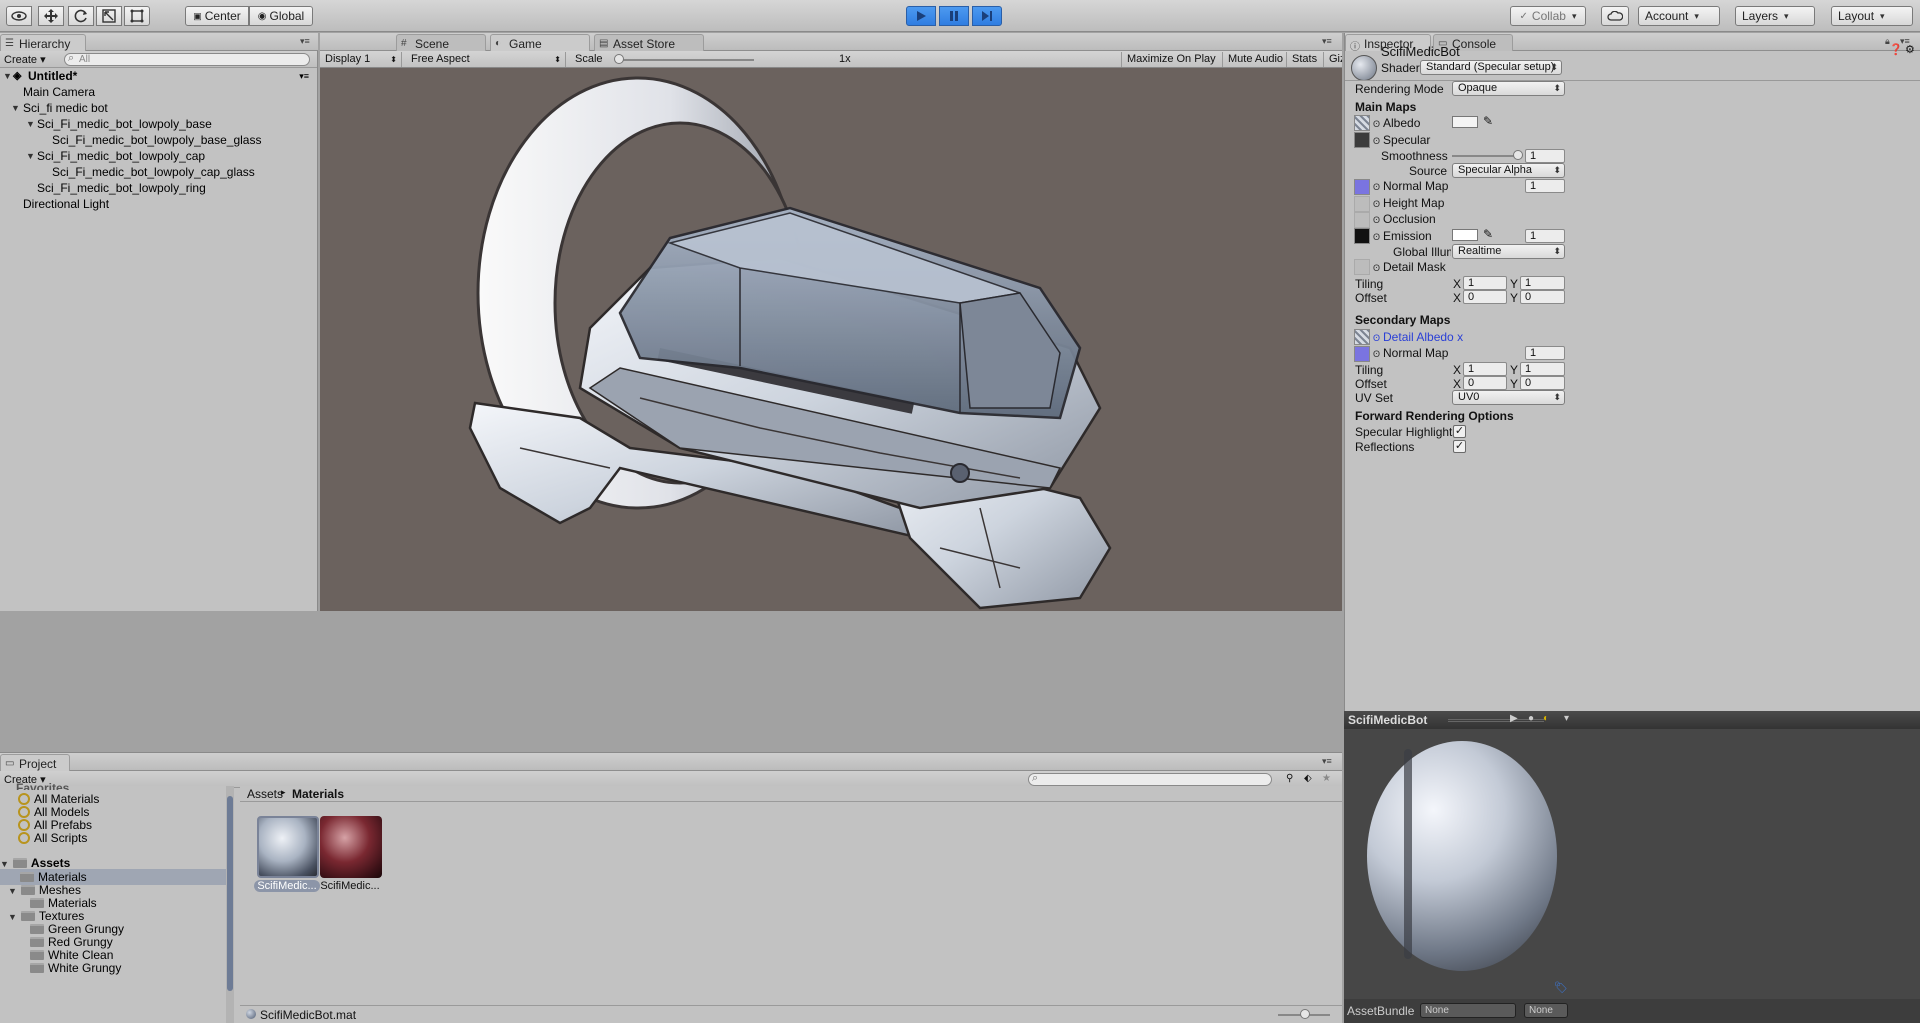  Describe the element at coordinates (1459, 431) in the screenshot. I see `specular-highlights-checkbox: ✓` at that location.